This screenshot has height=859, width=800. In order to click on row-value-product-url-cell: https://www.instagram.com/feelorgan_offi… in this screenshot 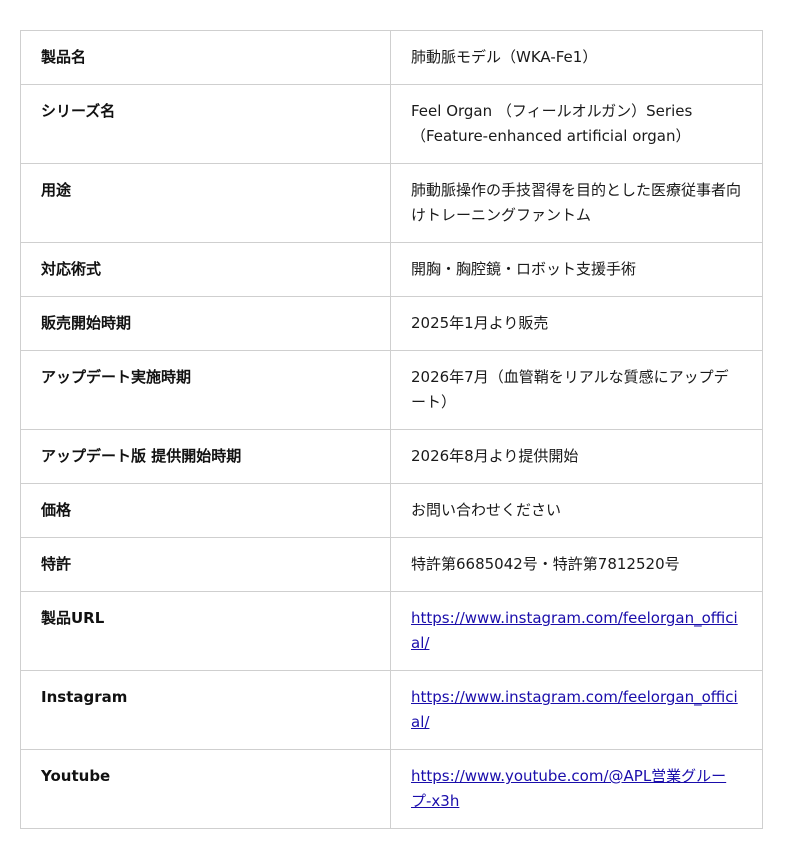, I will do `click(576, 631)`.